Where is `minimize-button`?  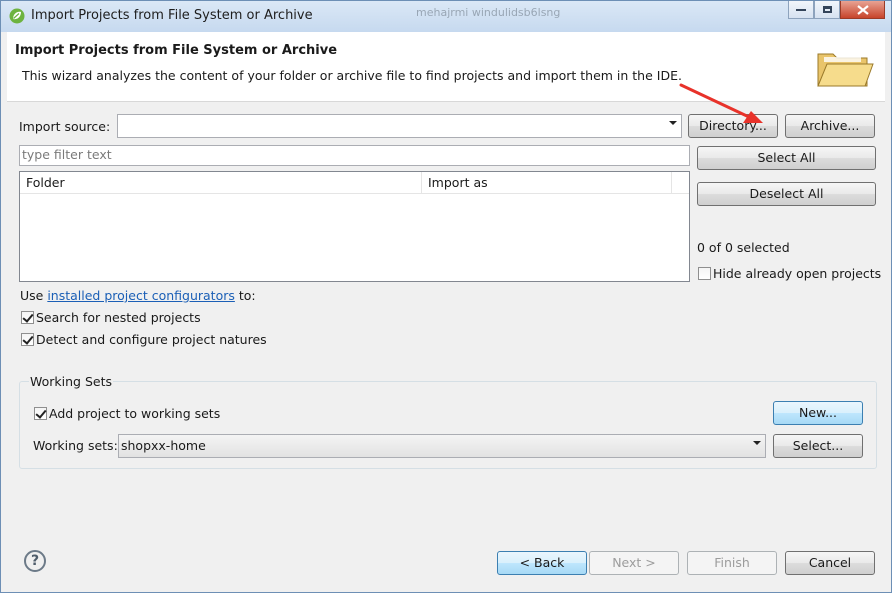 minimize-button is located at coordinates (801, 10).